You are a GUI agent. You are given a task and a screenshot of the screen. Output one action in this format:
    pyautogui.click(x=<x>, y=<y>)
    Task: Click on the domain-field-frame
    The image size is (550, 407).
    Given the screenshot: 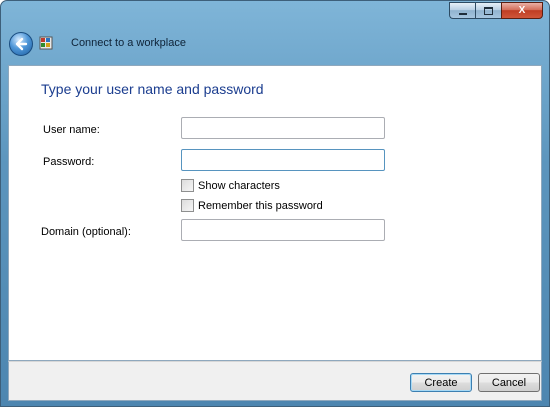 What is the action you would take?
    pyautogui.click(x=283, y=230)
    